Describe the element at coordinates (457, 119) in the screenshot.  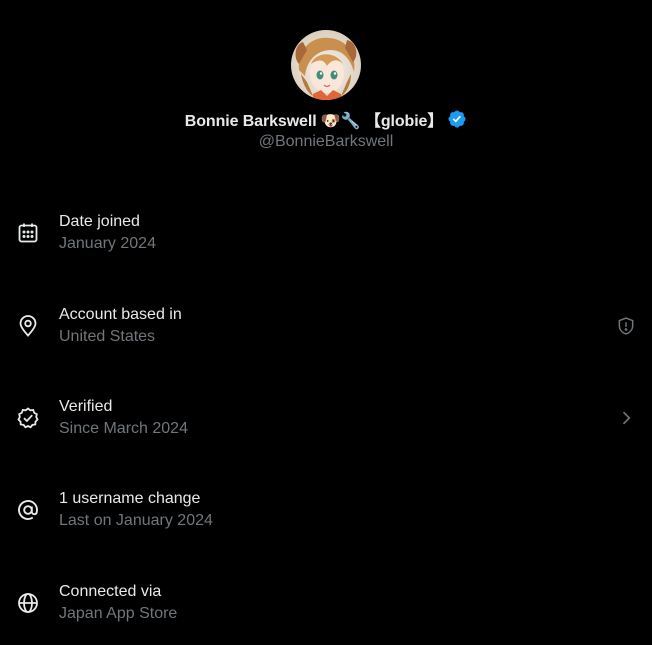
I see `verified-badge-icon` at that location.